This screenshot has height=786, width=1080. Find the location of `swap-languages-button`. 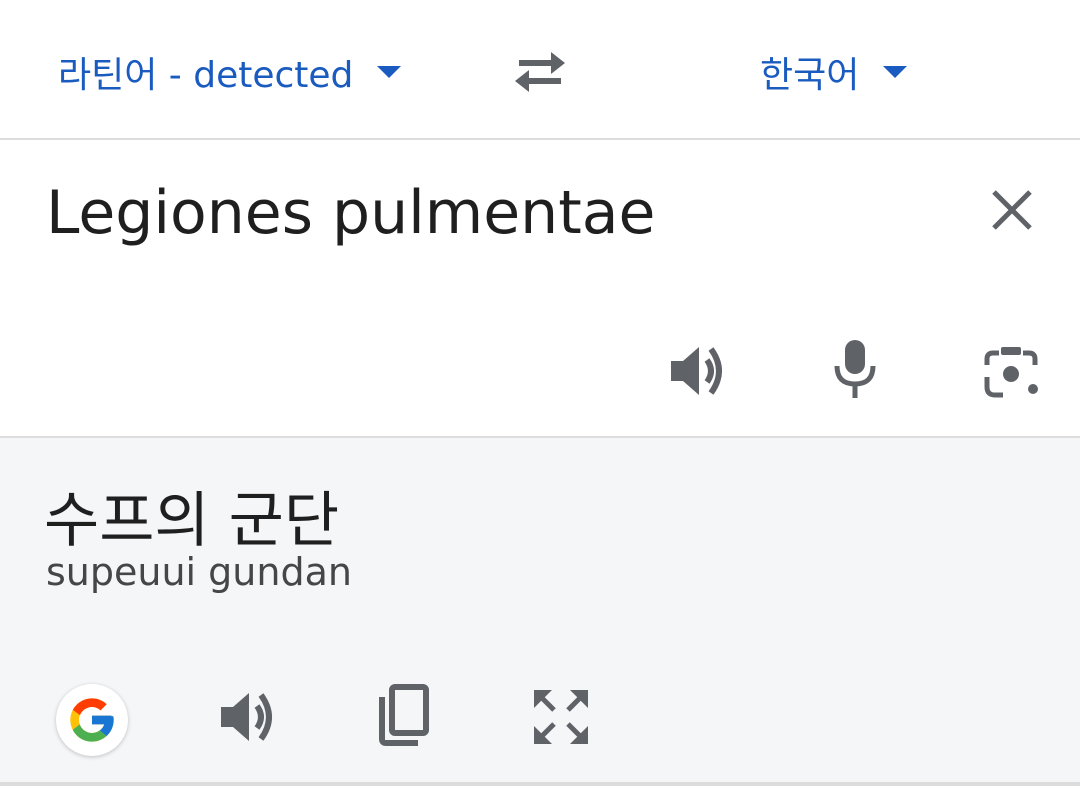

swap-languages-button is located at coordinates (540, 72).